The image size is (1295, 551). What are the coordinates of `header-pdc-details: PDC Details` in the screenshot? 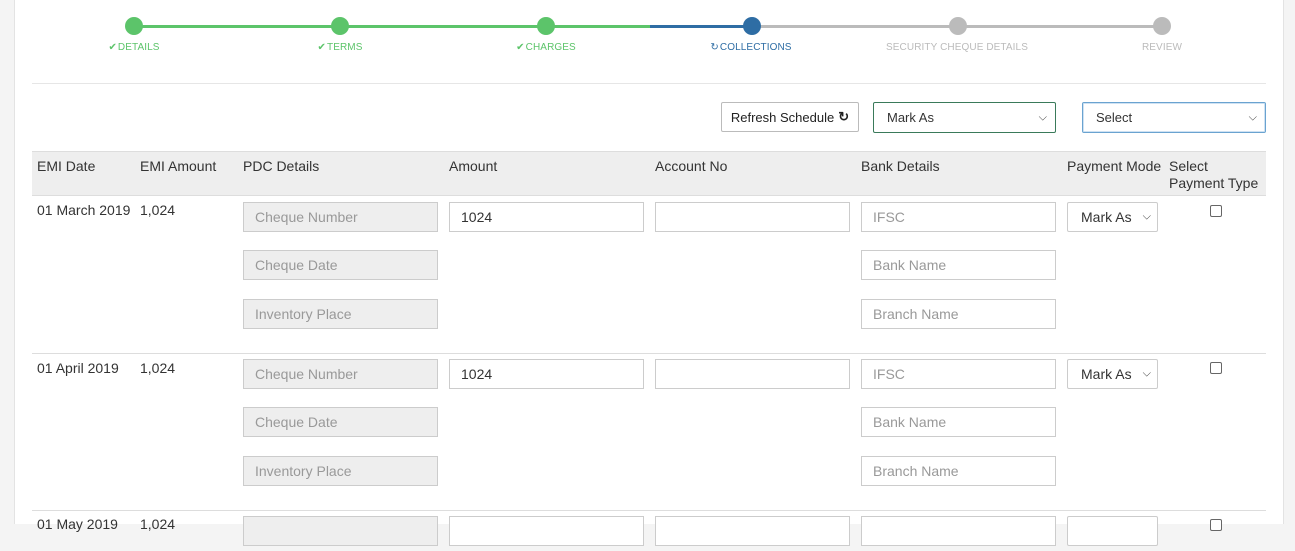 It's located at (281, 166).